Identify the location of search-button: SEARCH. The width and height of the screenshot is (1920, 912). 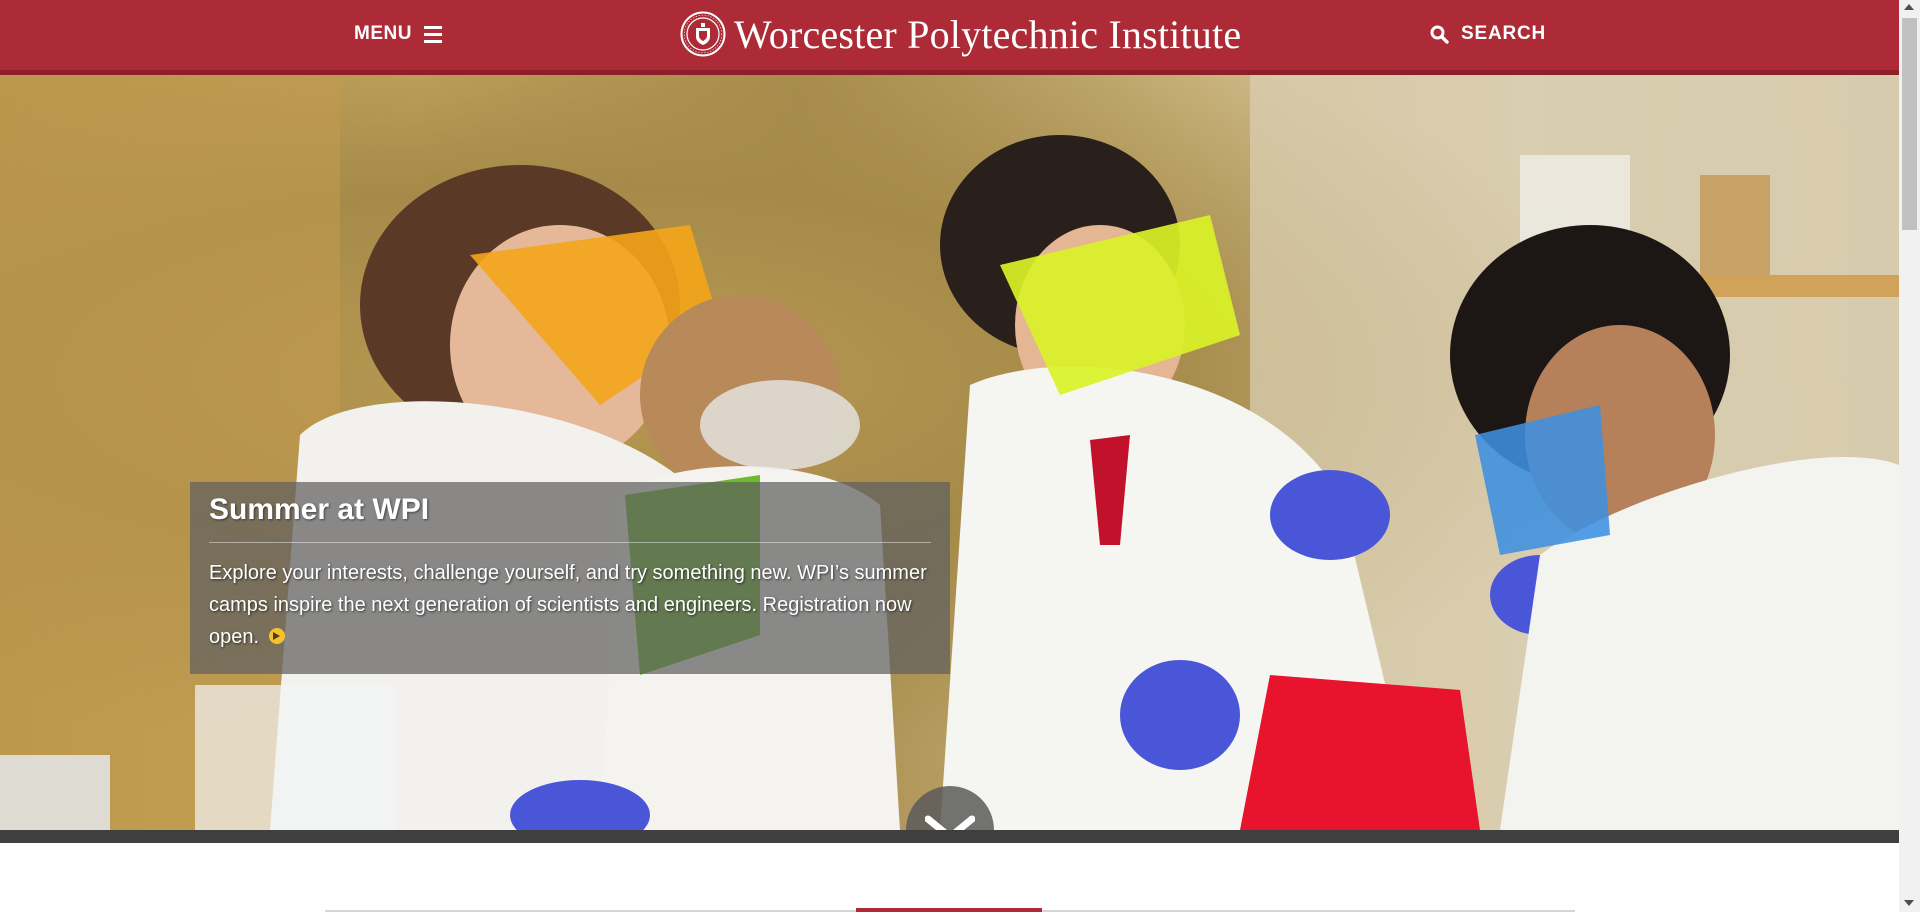
(1488, 34).